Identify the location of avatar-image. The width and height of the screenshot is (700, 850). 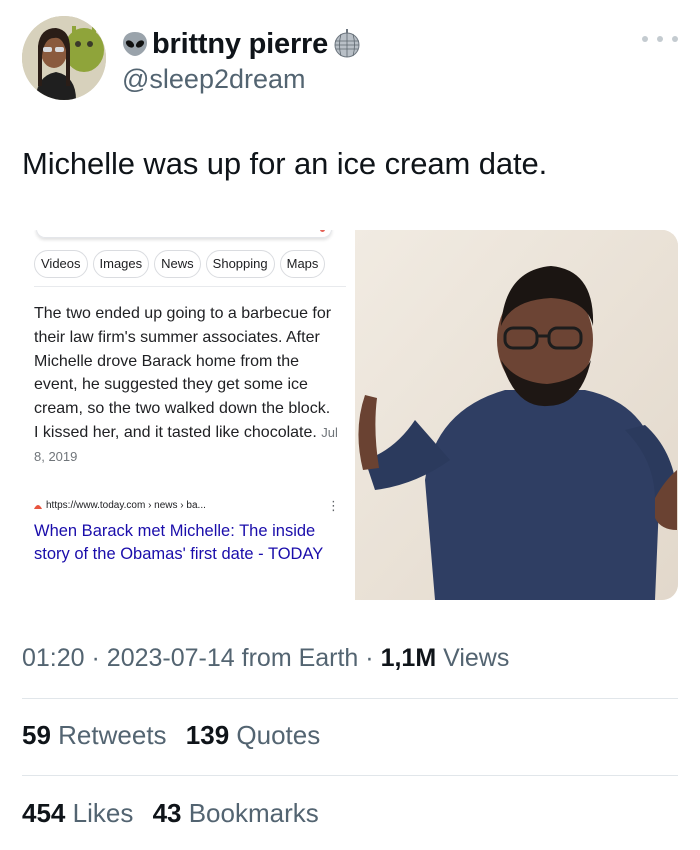
(64, 58).